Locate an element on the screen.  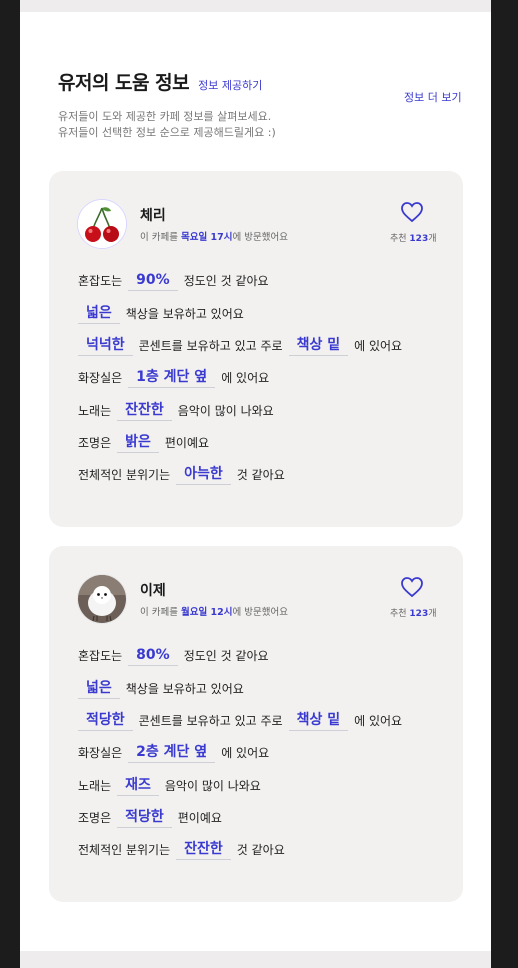
visit-time: 목요일 17시 is located at coordinates (207, 237).